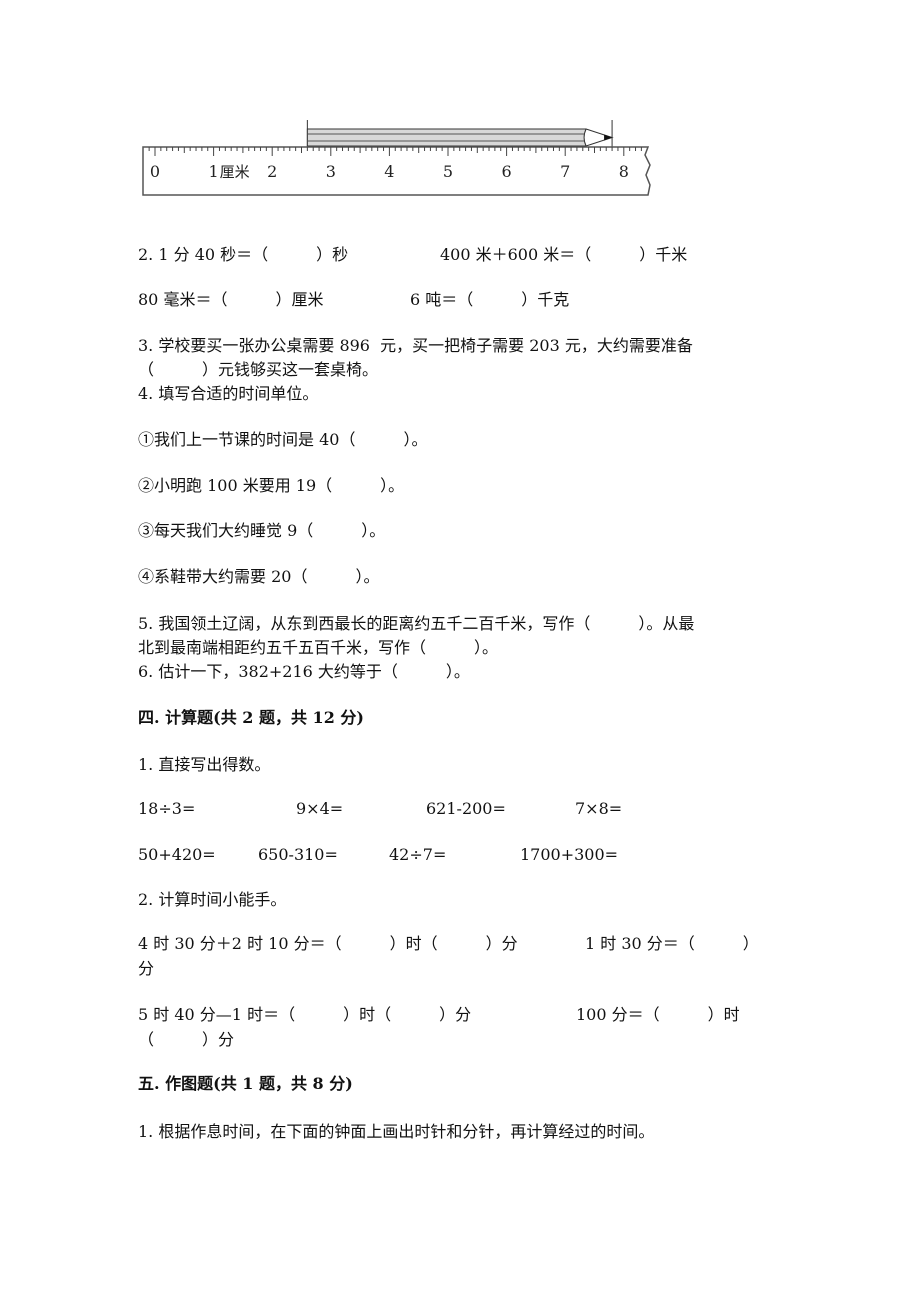 This screenshot has height=1302, width=920. I want to click on q2-line1-a: 2. 1 分 40 秒＝（ ）秒, so click(243, 254).